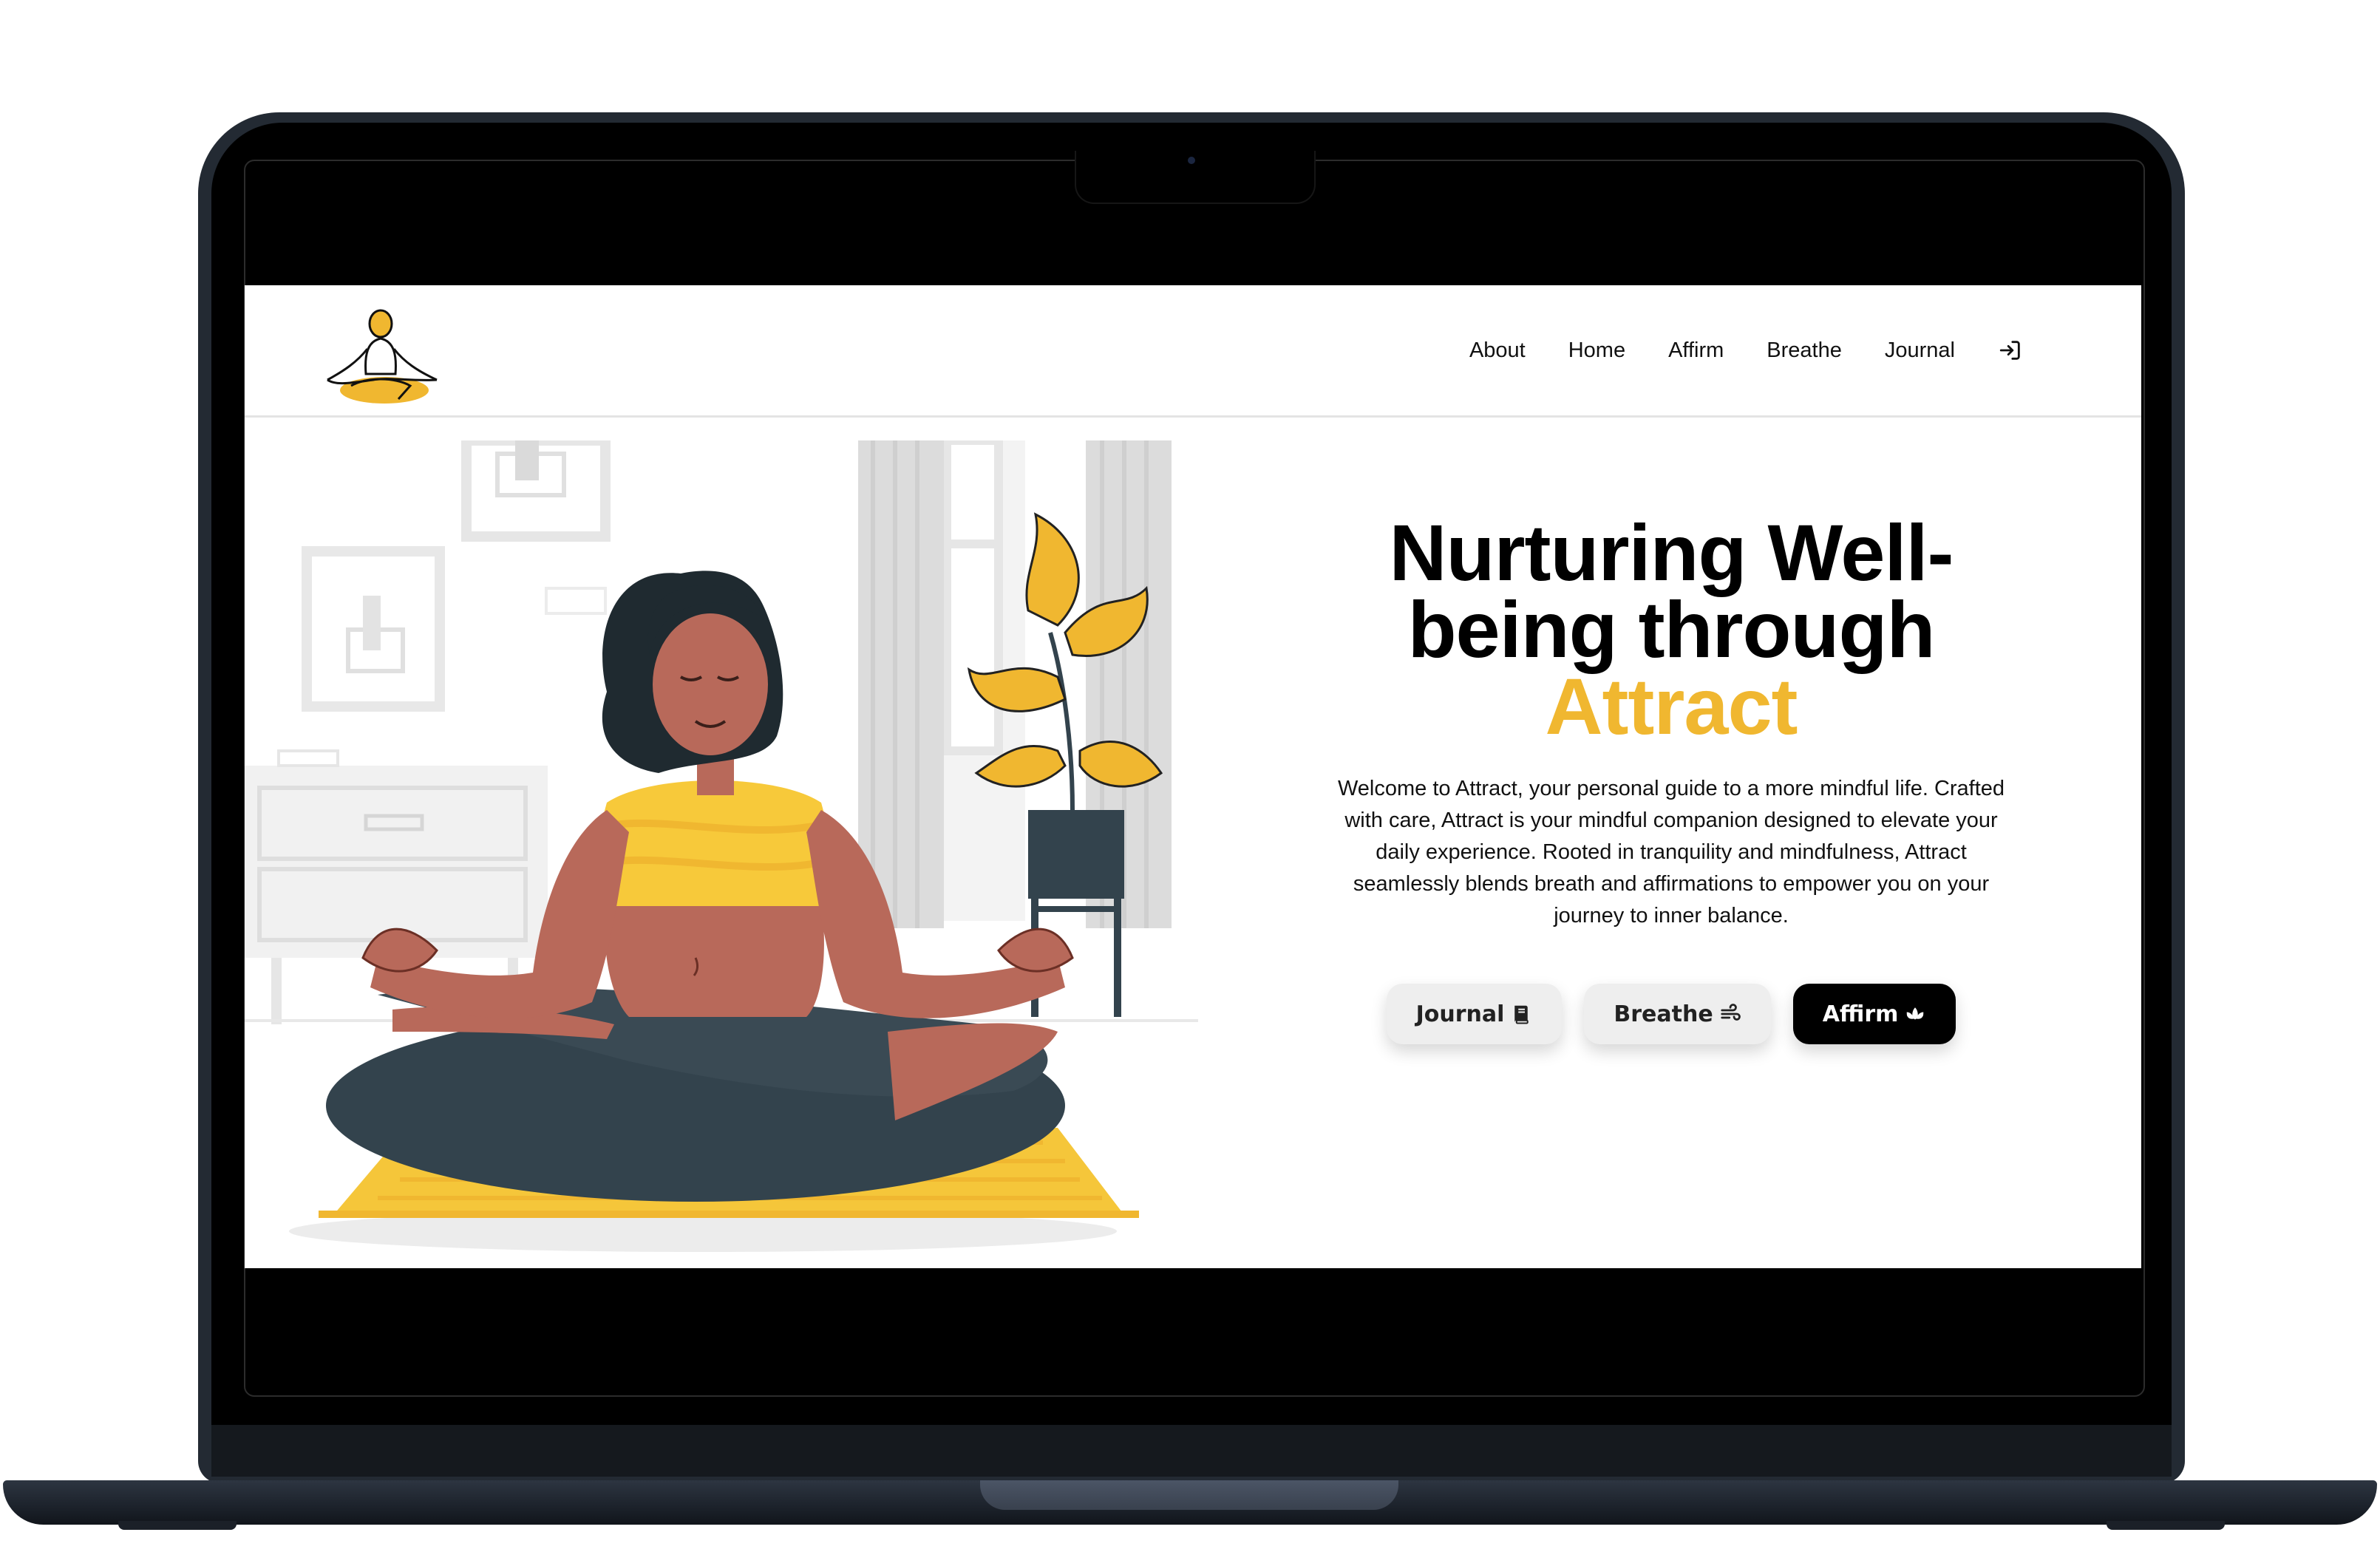 Image resolution: width=2380 pixels, height=1552 pixels. Describe the element at coordinates (1521, 1015) in the screenshot. I see `book-icon` at that location.